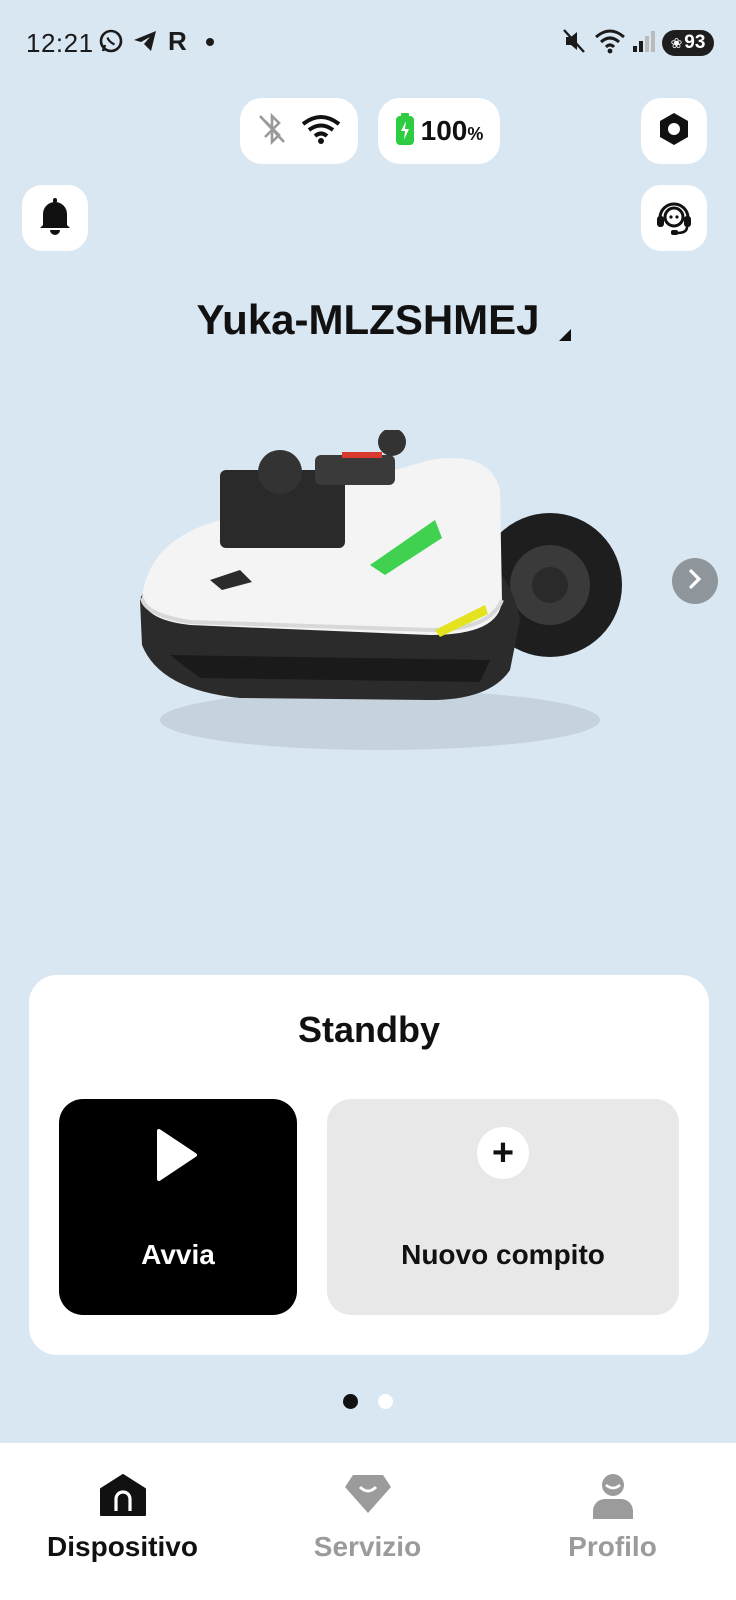 This screenshot has height=1600, width=736. I want to click on play-icon, so click(177, 1157).